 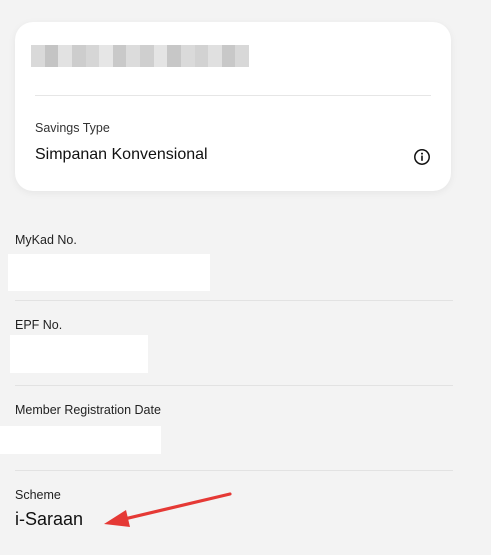 I want to click on scheme-label: Scheme, so click(x=38, y=495).